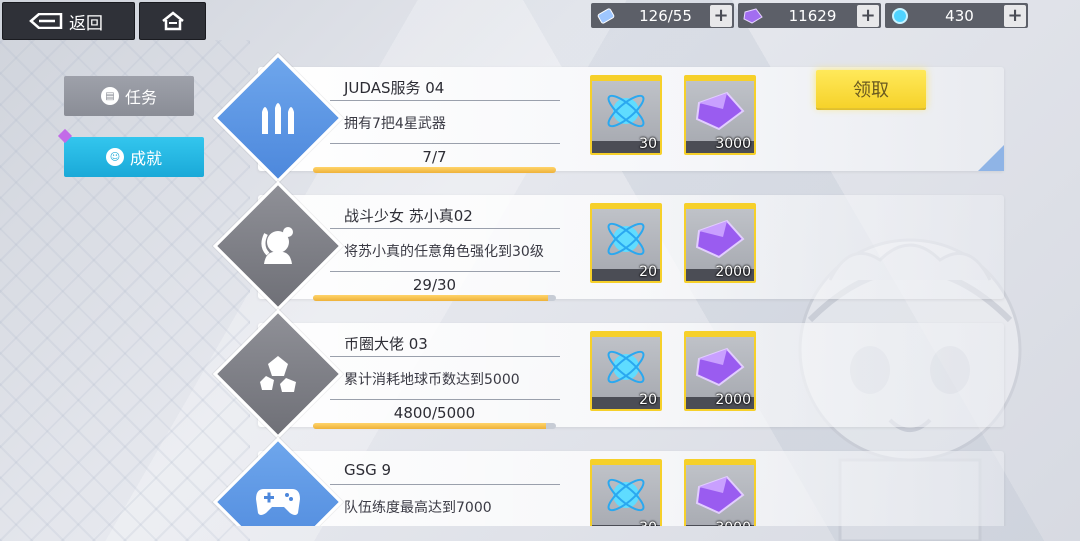 This screenshot has width=1080, height=541. What do you see at coordinates (434, 413) in the screenshot?
I see `progress-text: 4800/5000` at bounding box center [434, 413].